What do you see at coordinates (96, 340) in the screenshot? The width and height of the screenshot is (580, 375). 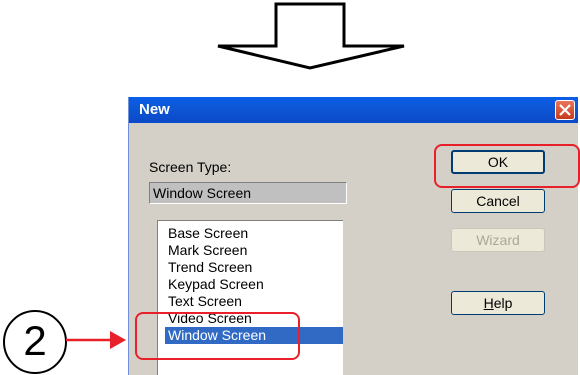 I see `pointer-arrow-icon` at bounding box center [96, 340].